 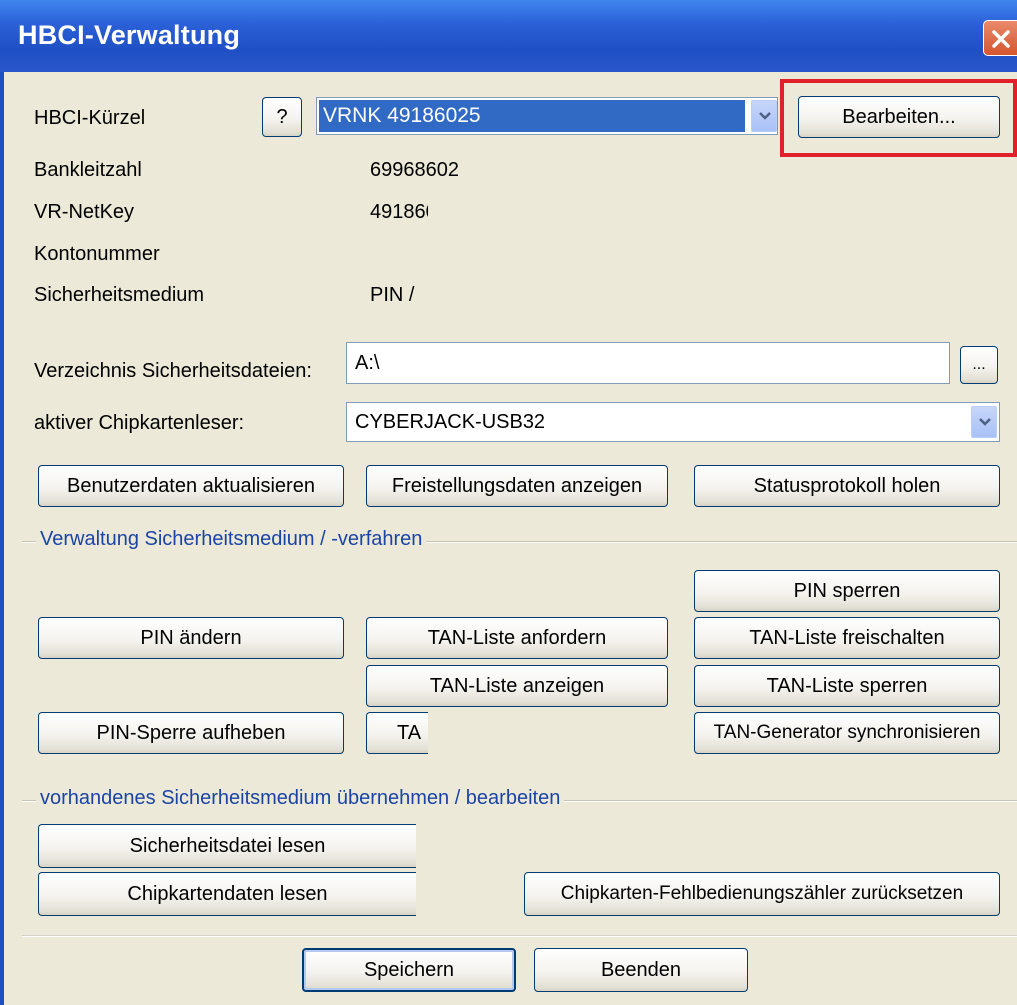 What do you see at coordinates (641, 970) in the screenshot?
I see `exit-button: Beenden` at bounding box center [641, 970].